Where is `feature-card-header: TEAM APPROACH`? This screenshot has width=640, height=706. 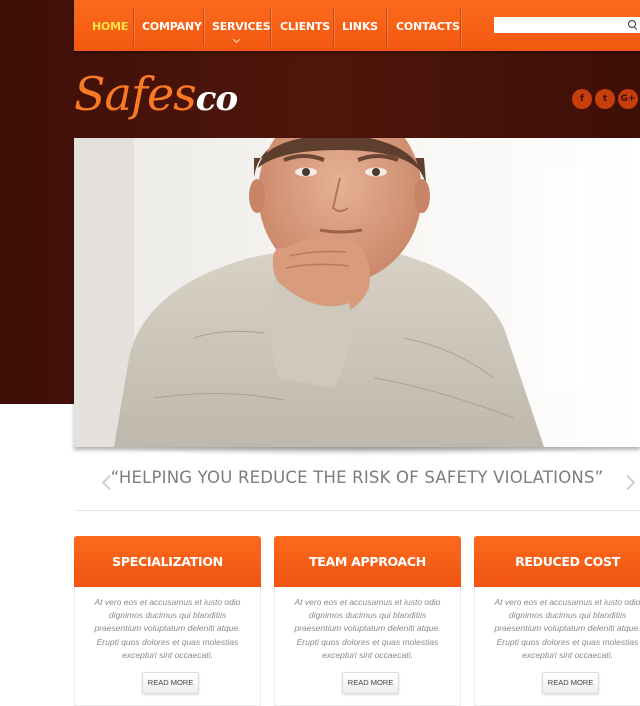
feature-card-header: TEAM APPROACH is located at coordinates (367, 561).